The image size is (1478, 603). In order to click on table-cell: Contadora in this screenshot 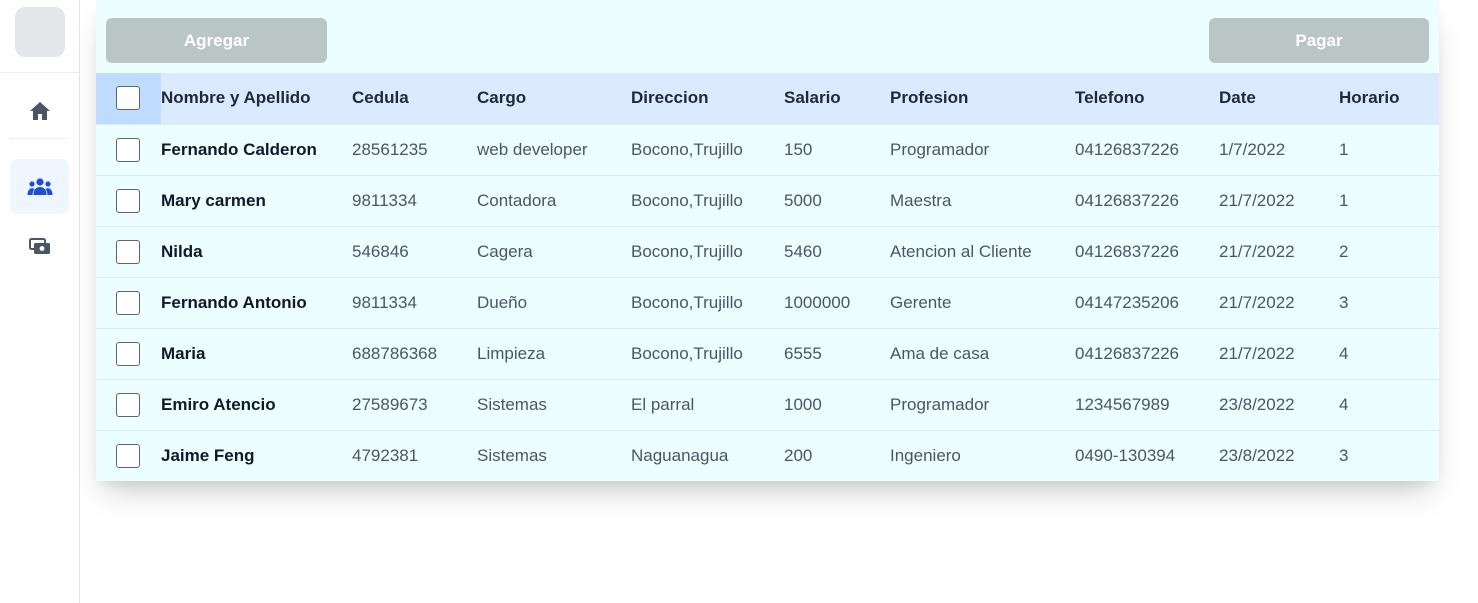, I will do `click(517, 200)`.